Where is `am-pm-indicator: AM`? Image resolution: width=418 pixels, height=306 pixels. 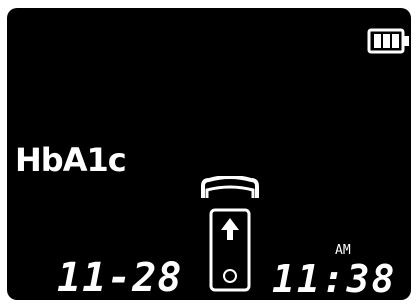 am-pm-indicator: AM is located at coordinates (343, 250).